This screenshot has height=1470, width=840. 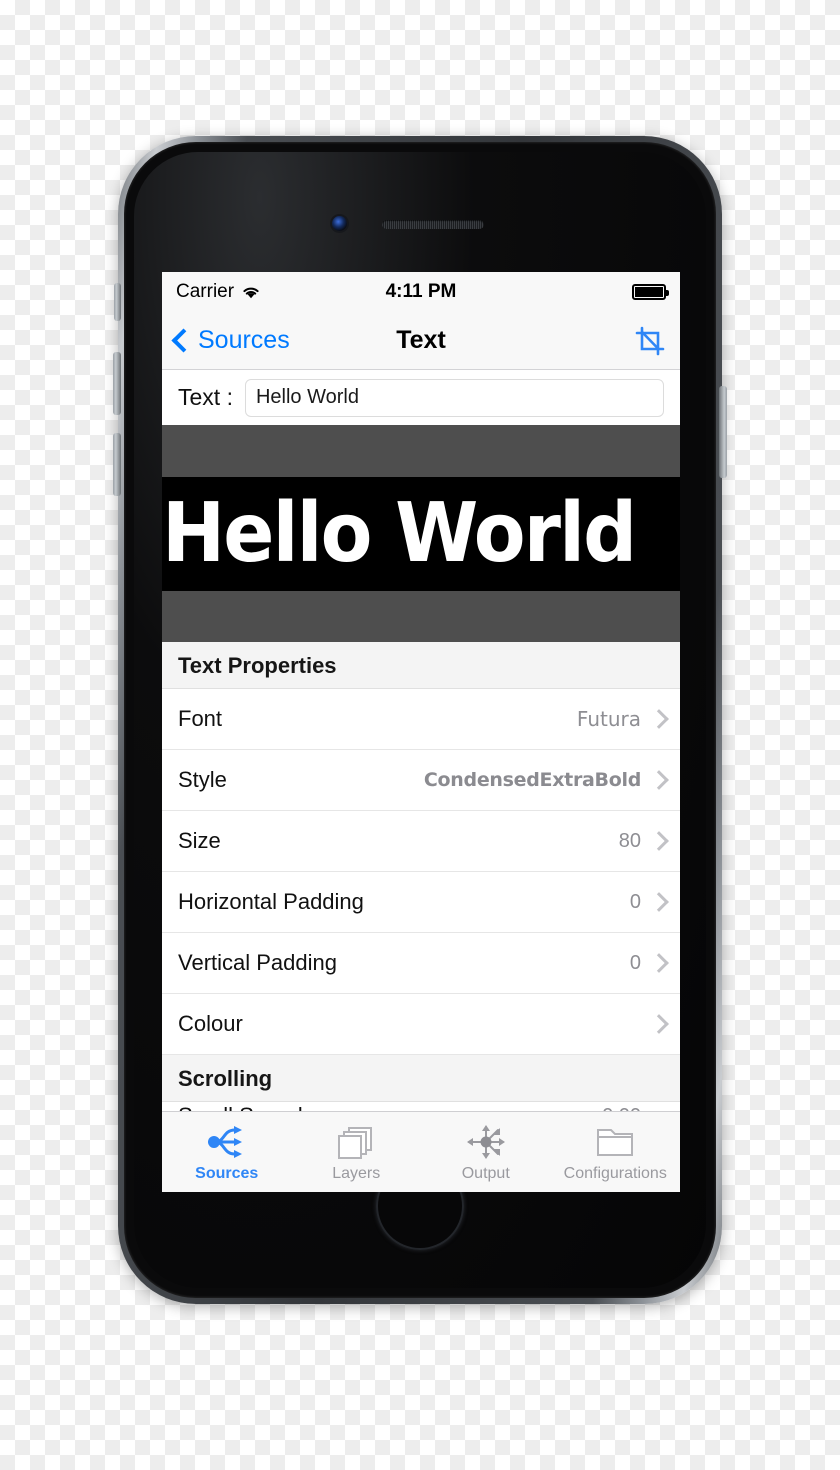 What do you see at coordinates (421, 1024) in the screenshot?
I see `row-colour: Colour` at bounding box center [421, 1024].